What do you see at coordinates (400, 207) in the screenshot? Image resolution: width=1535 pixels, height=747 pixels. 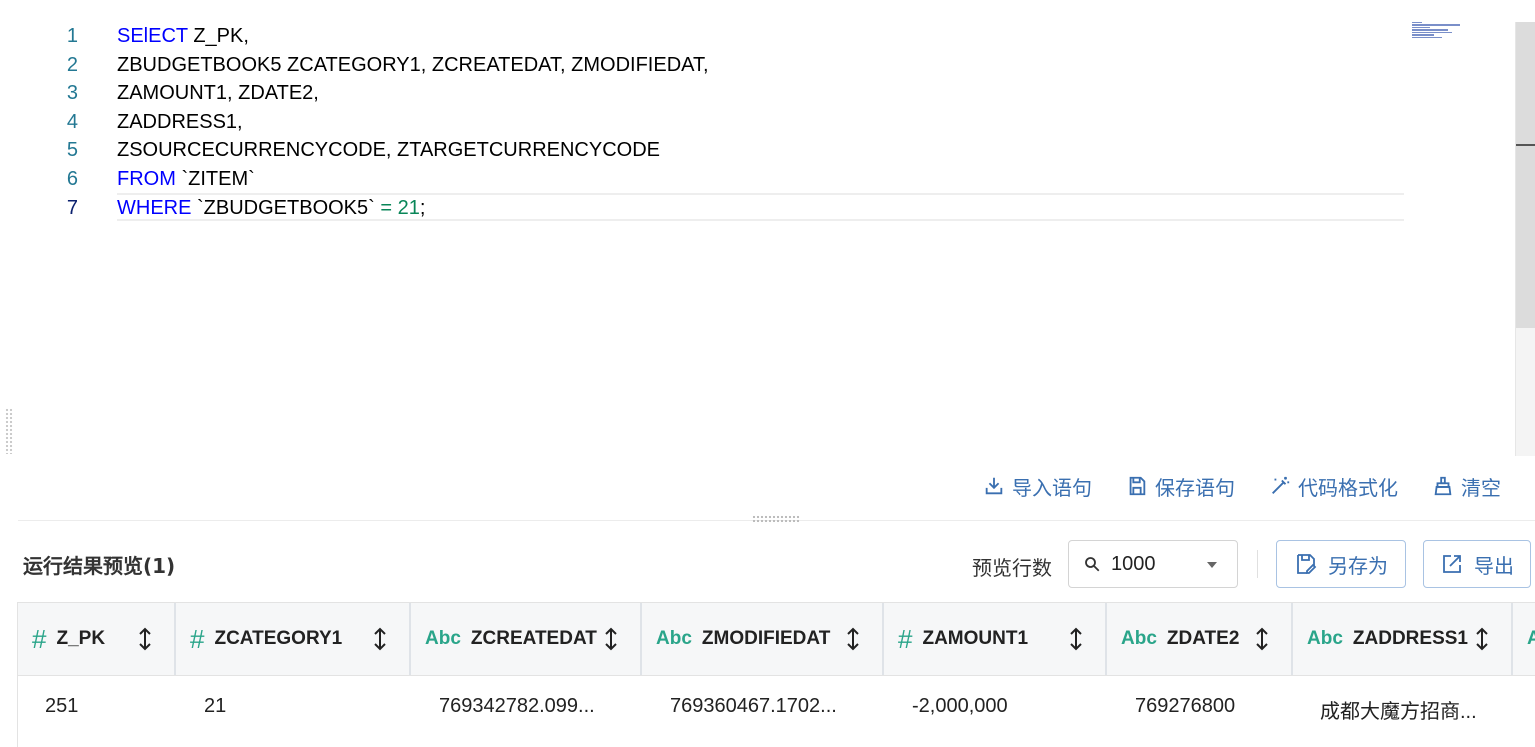 I see `sql-number: = 21` at bounding box center [400, 207].